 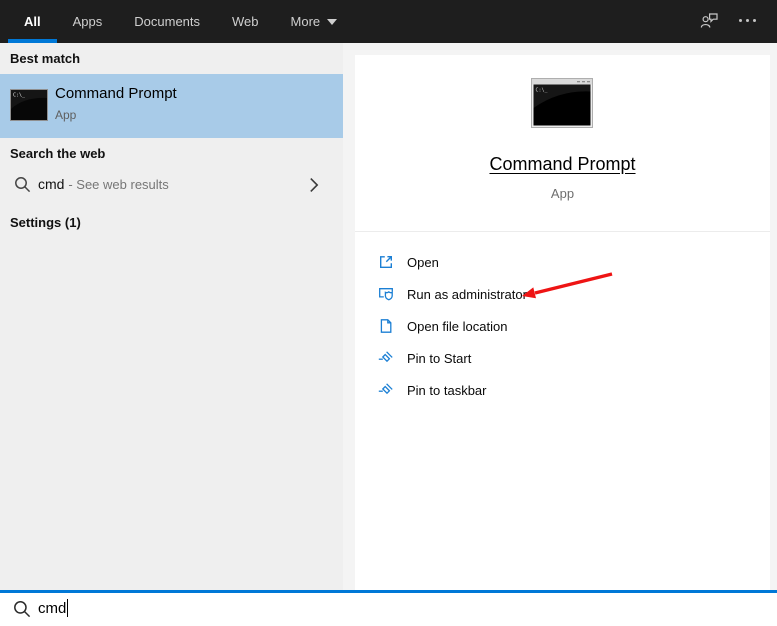 What do you see at coordinates (22, 187) in the screenshot?
I see `magnifier-icon` at bounding box center [22, 187].